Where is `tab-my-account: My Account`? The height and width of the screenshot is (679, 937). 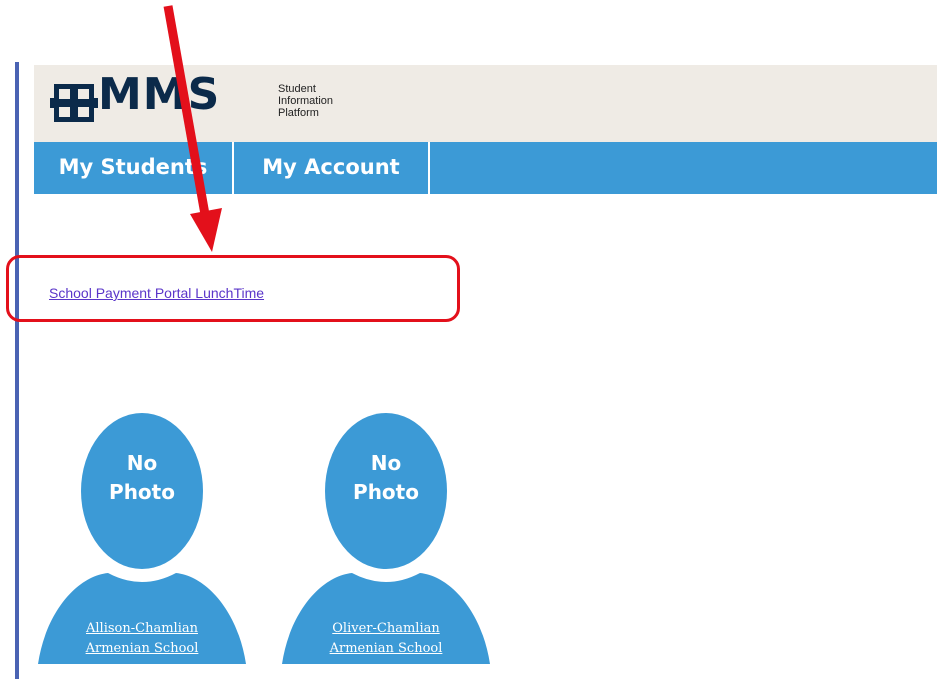
tab-my-account: My Account is located at coordinates (332, 168).